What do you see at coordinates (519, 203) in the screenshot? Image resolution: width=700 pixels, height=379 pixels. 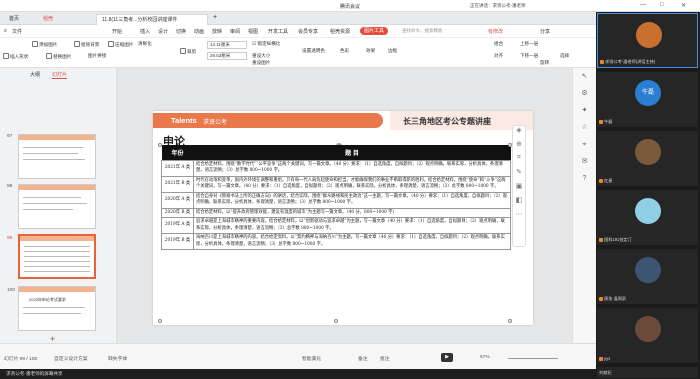 I see `style-icon: ◧` at bounding box center [519, 203].